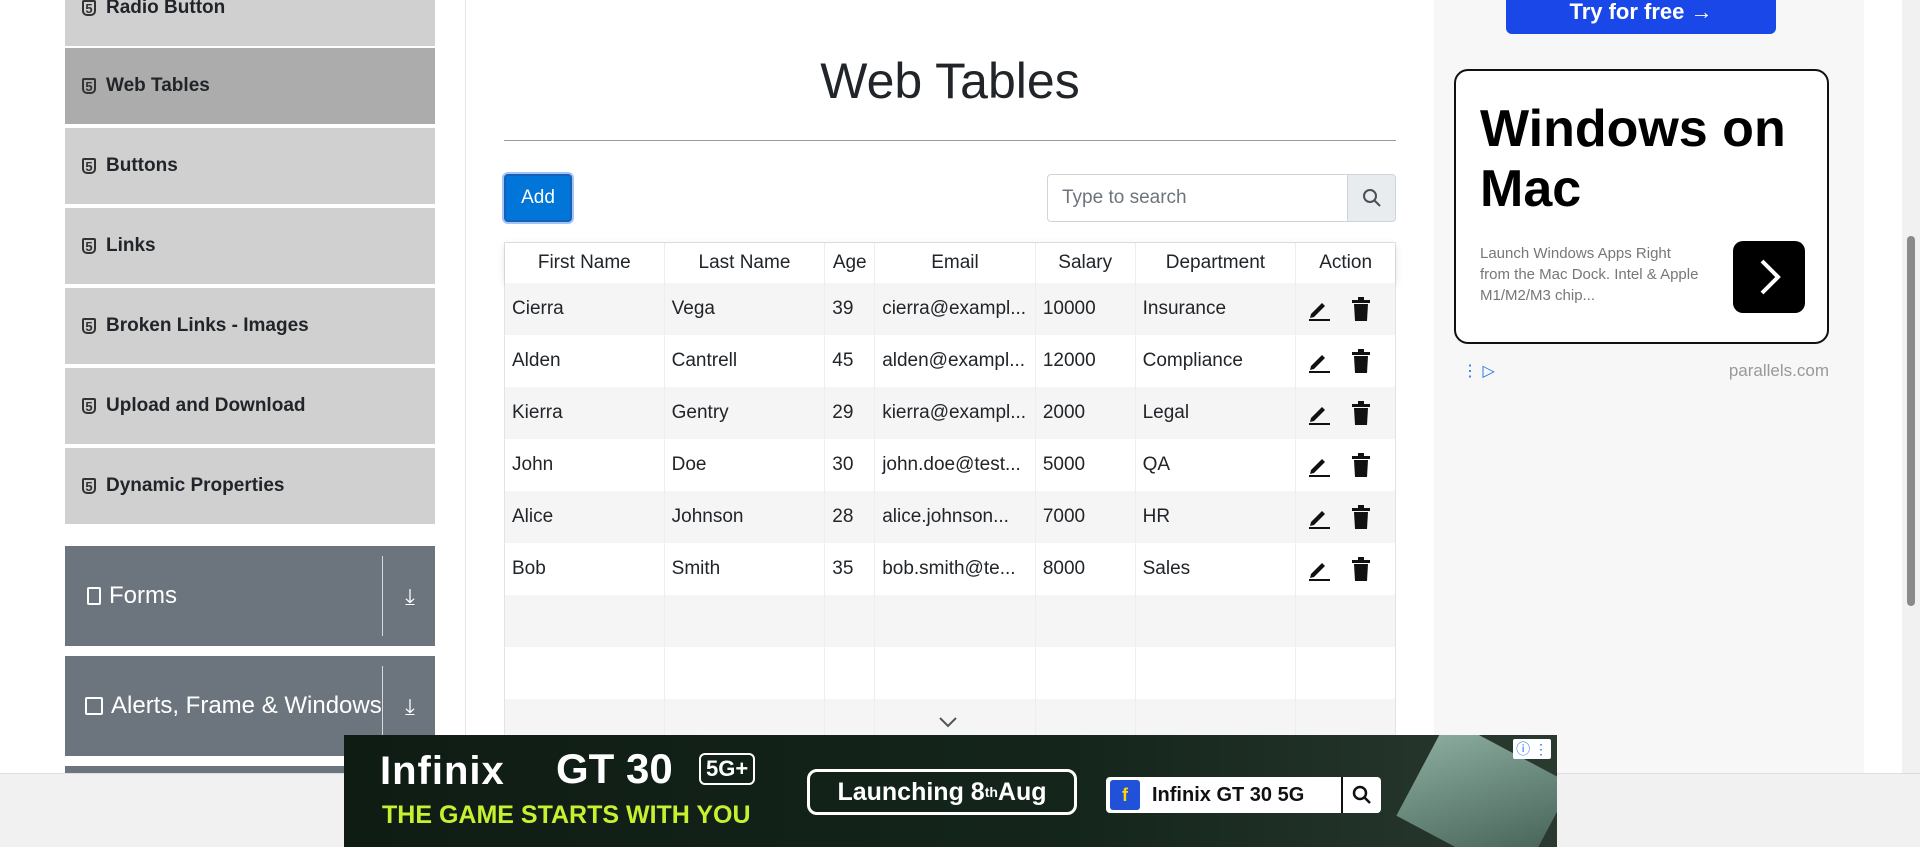 The height and width of the screenshot is (847, 1920). I want to click on department-cell: Compliance, so click(1216, 361).